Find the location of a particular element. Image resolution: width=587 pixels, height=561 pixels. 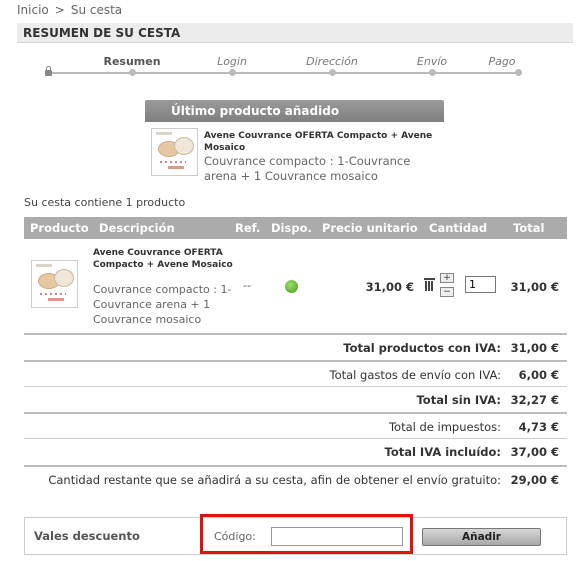

taxes-row: Total de impuestos: 4,73 € is located at coordinates (295, 425).